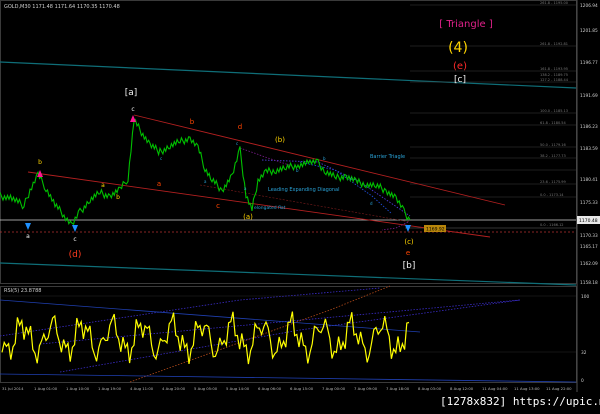 The height and width of the screenshot is (414, 600). What do you see at coordinates (553, 156) in the screenshot?
I see `fib-label: 38.2 - 1177.73` at bounding box center [553, 156].